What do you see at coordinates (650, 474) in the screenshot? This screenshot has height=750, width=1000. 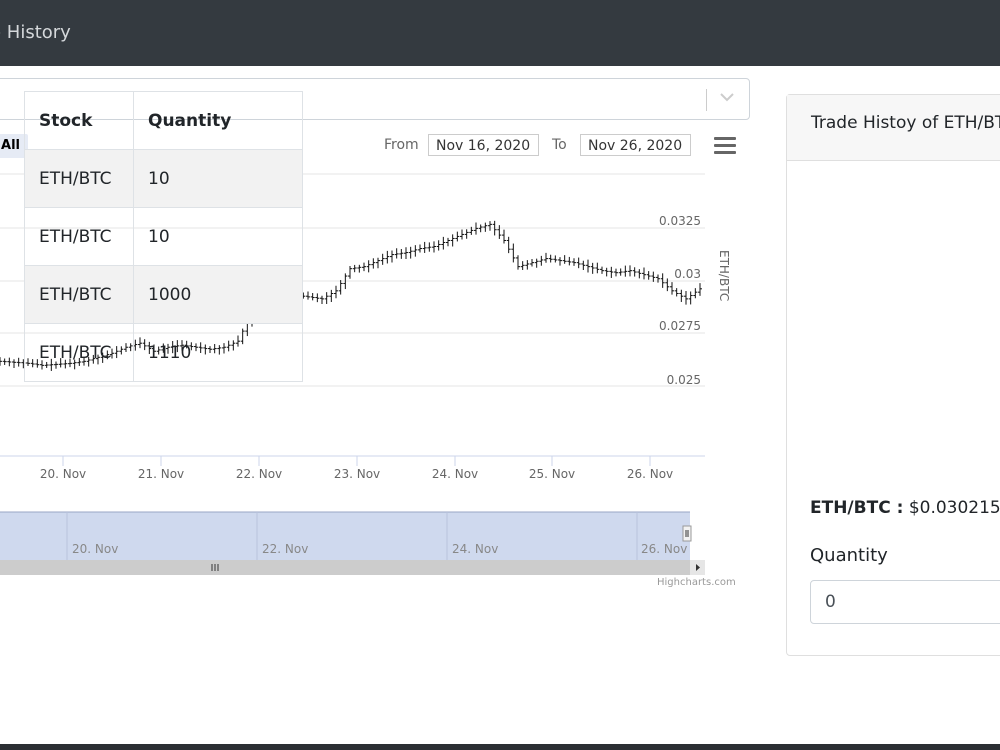 I see `x-tick-label: 26. Nov` at bounding box center [650, 474].